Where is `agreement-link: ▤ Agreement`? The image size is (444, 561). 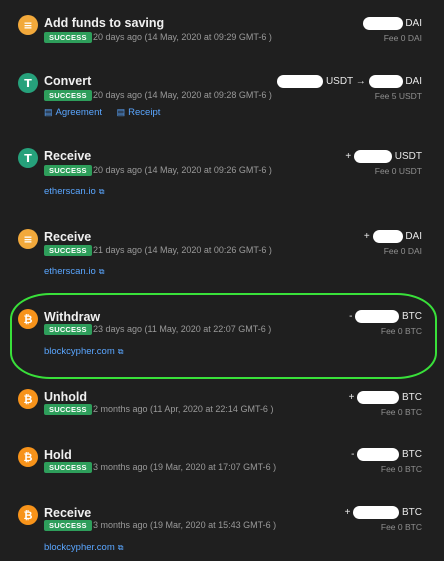 agreement-link: ▤ Agreement is located at coordinates (73, 112).